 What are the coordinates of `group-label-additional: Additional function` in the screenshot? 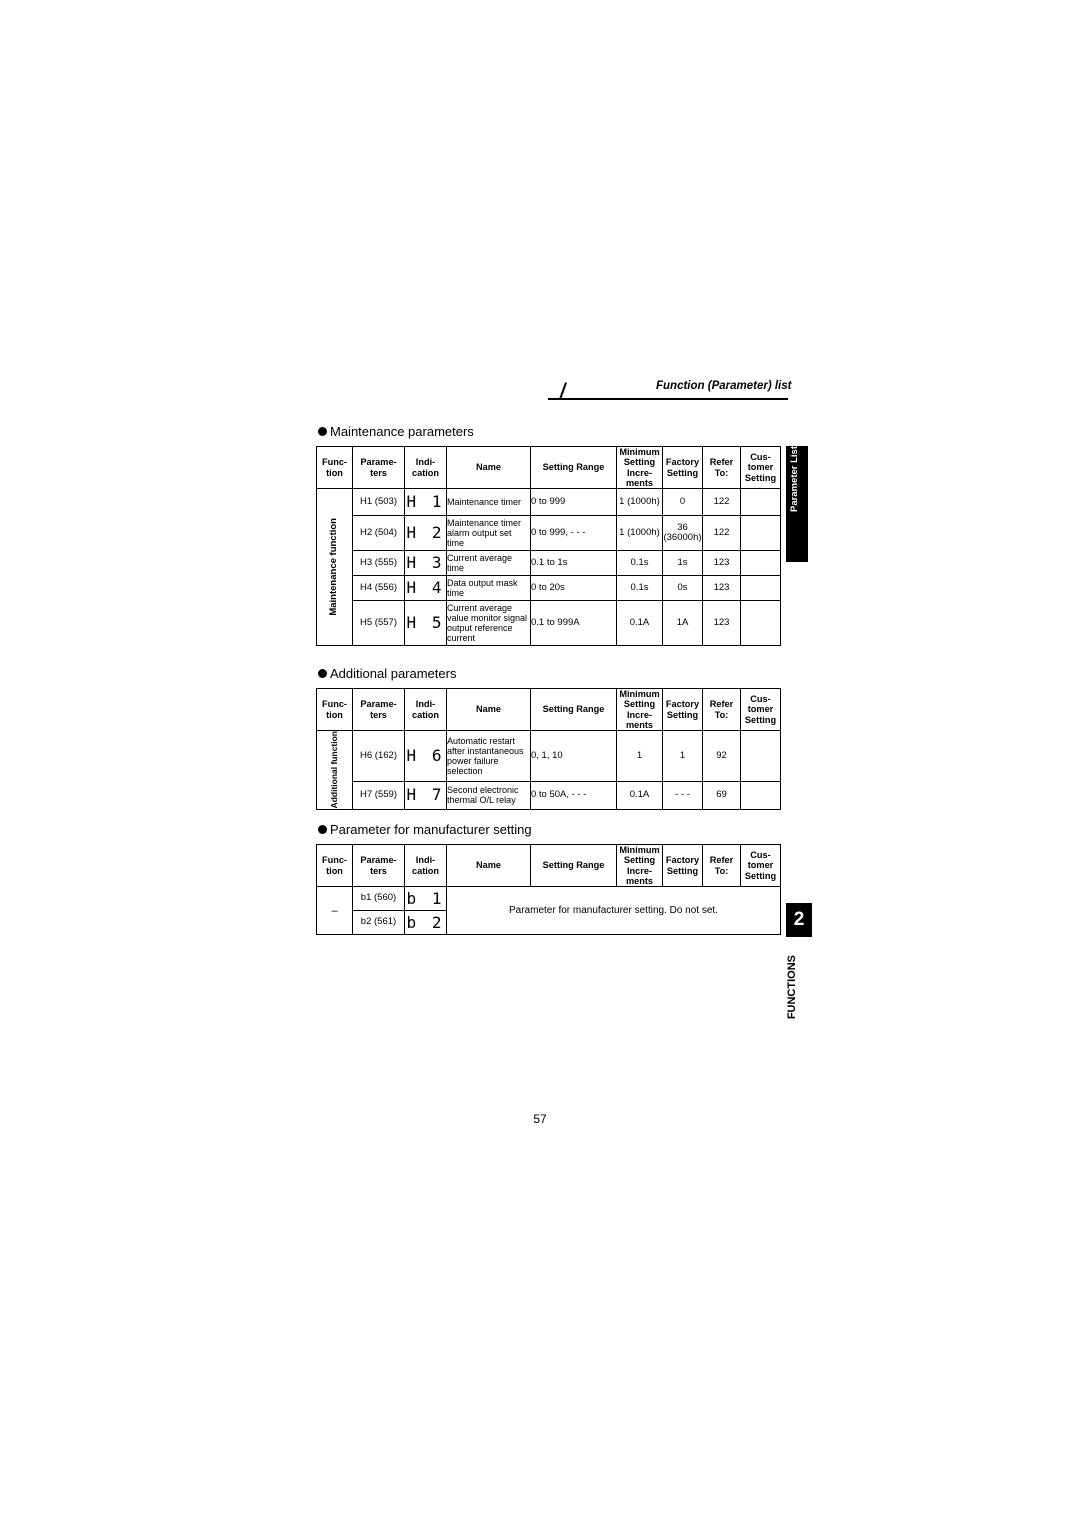 It's located at (334, 770).